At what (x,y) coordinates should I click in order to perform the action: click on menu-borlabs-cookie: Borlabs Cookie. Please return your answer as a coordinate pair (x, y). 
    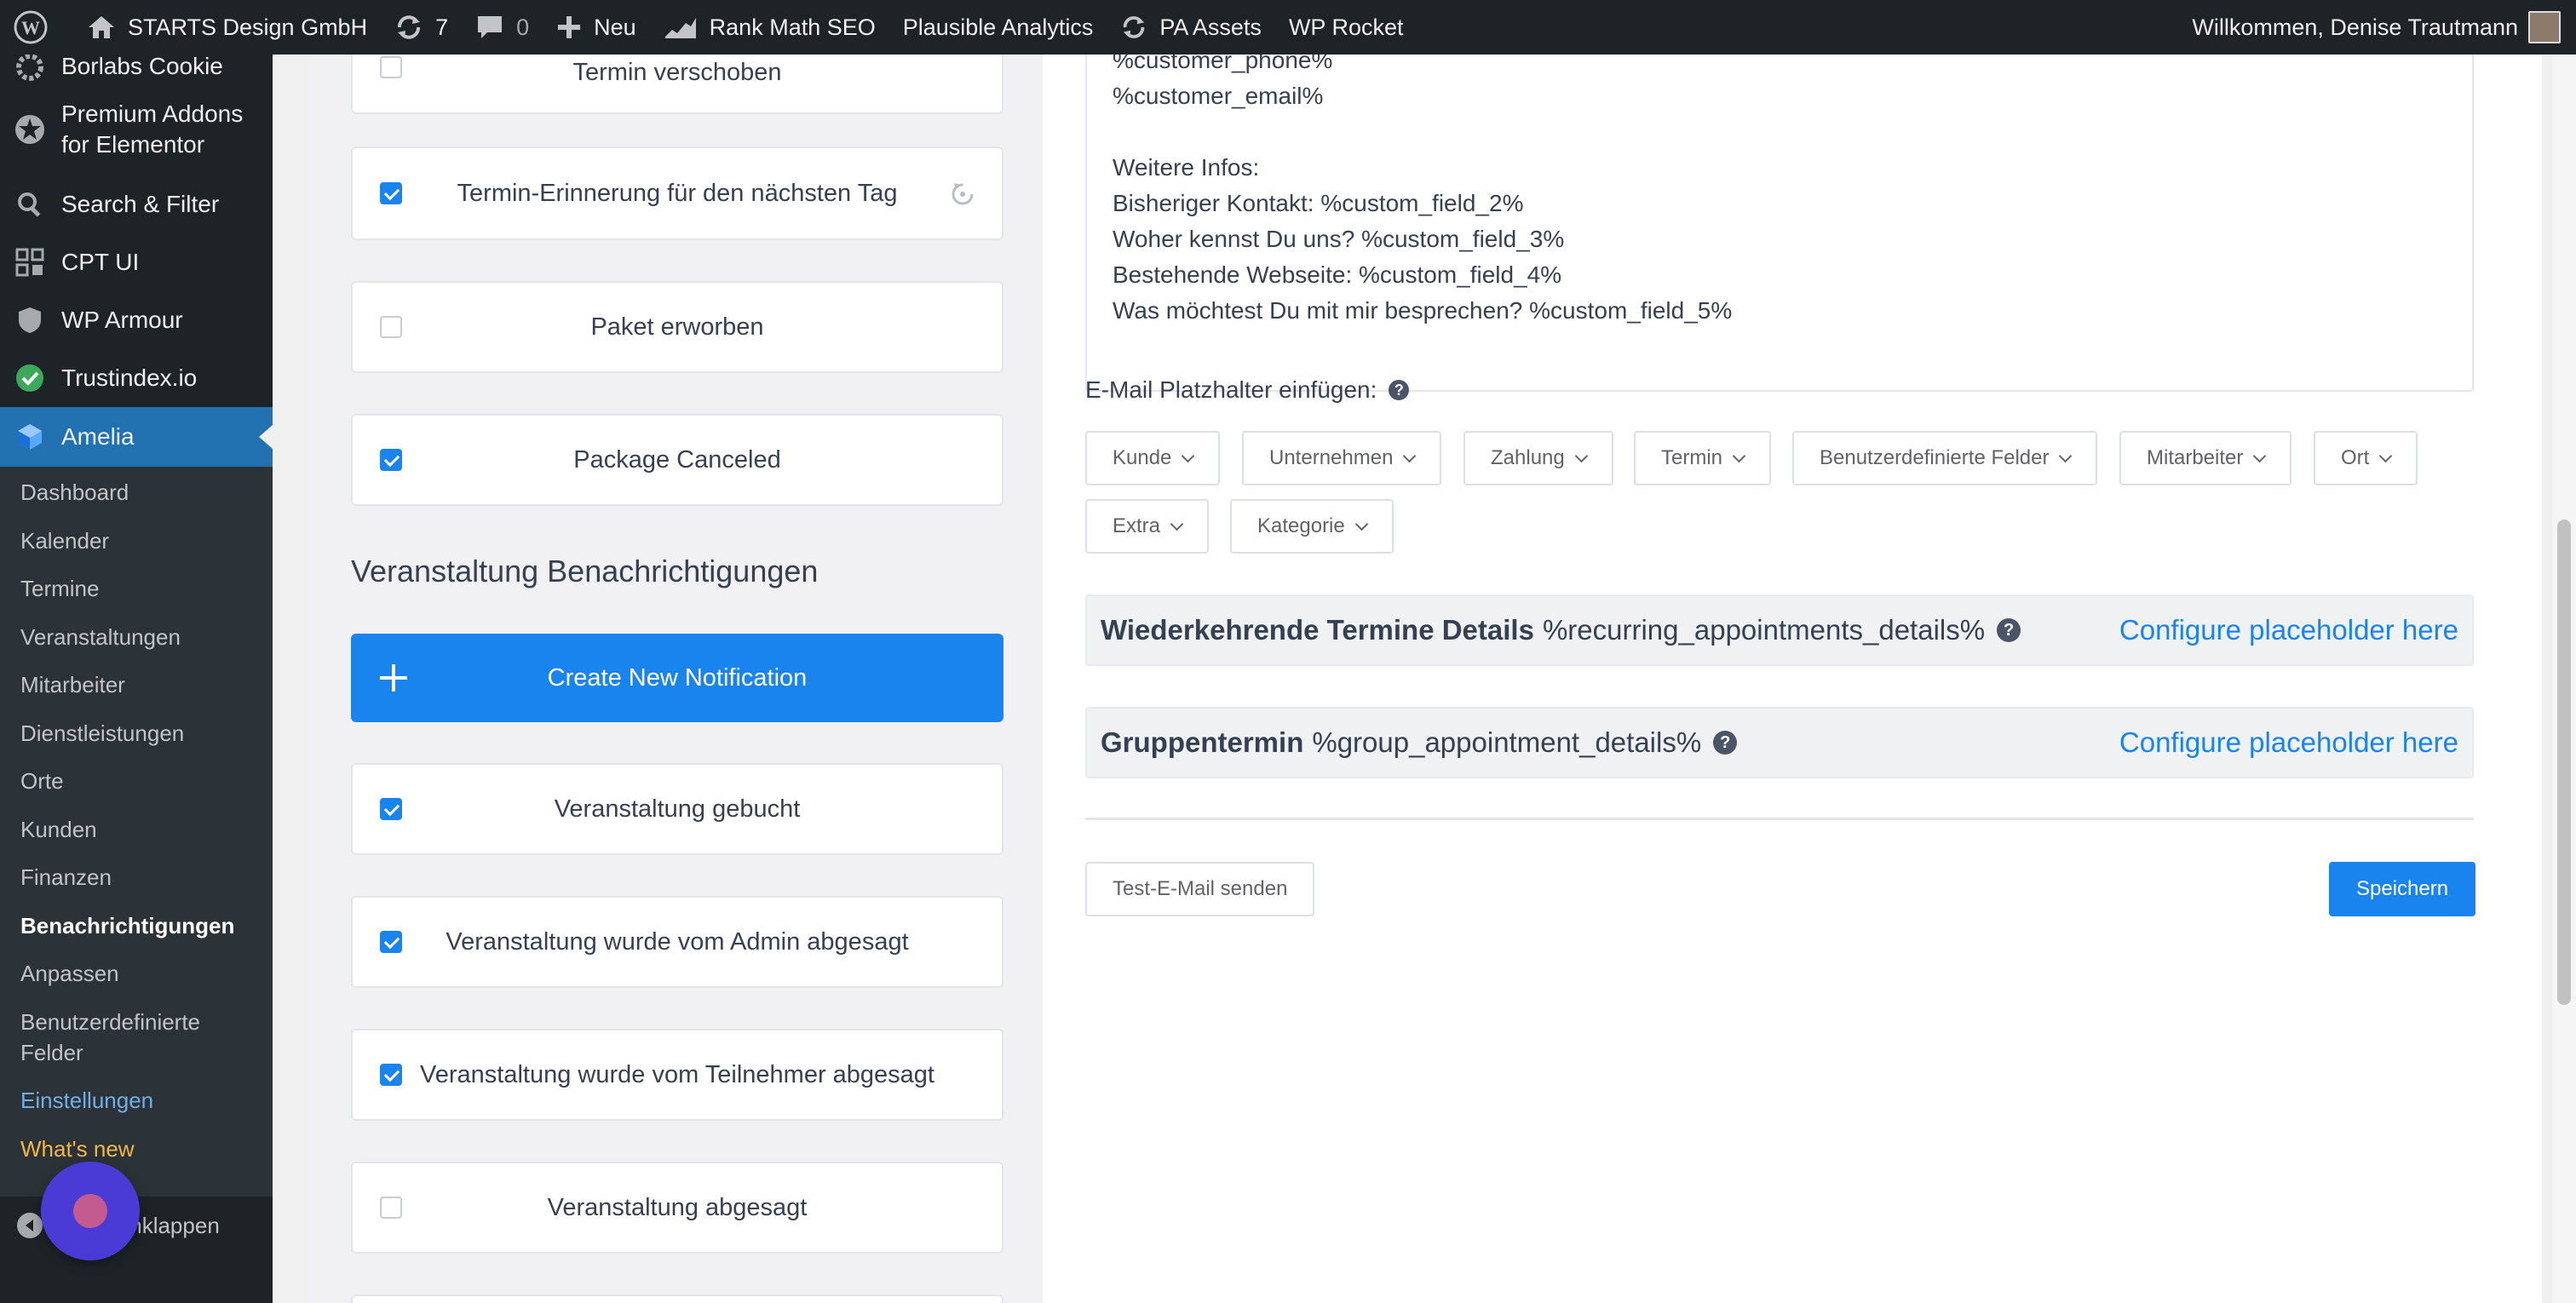
    Looking at the image, I should click on (136, 68).